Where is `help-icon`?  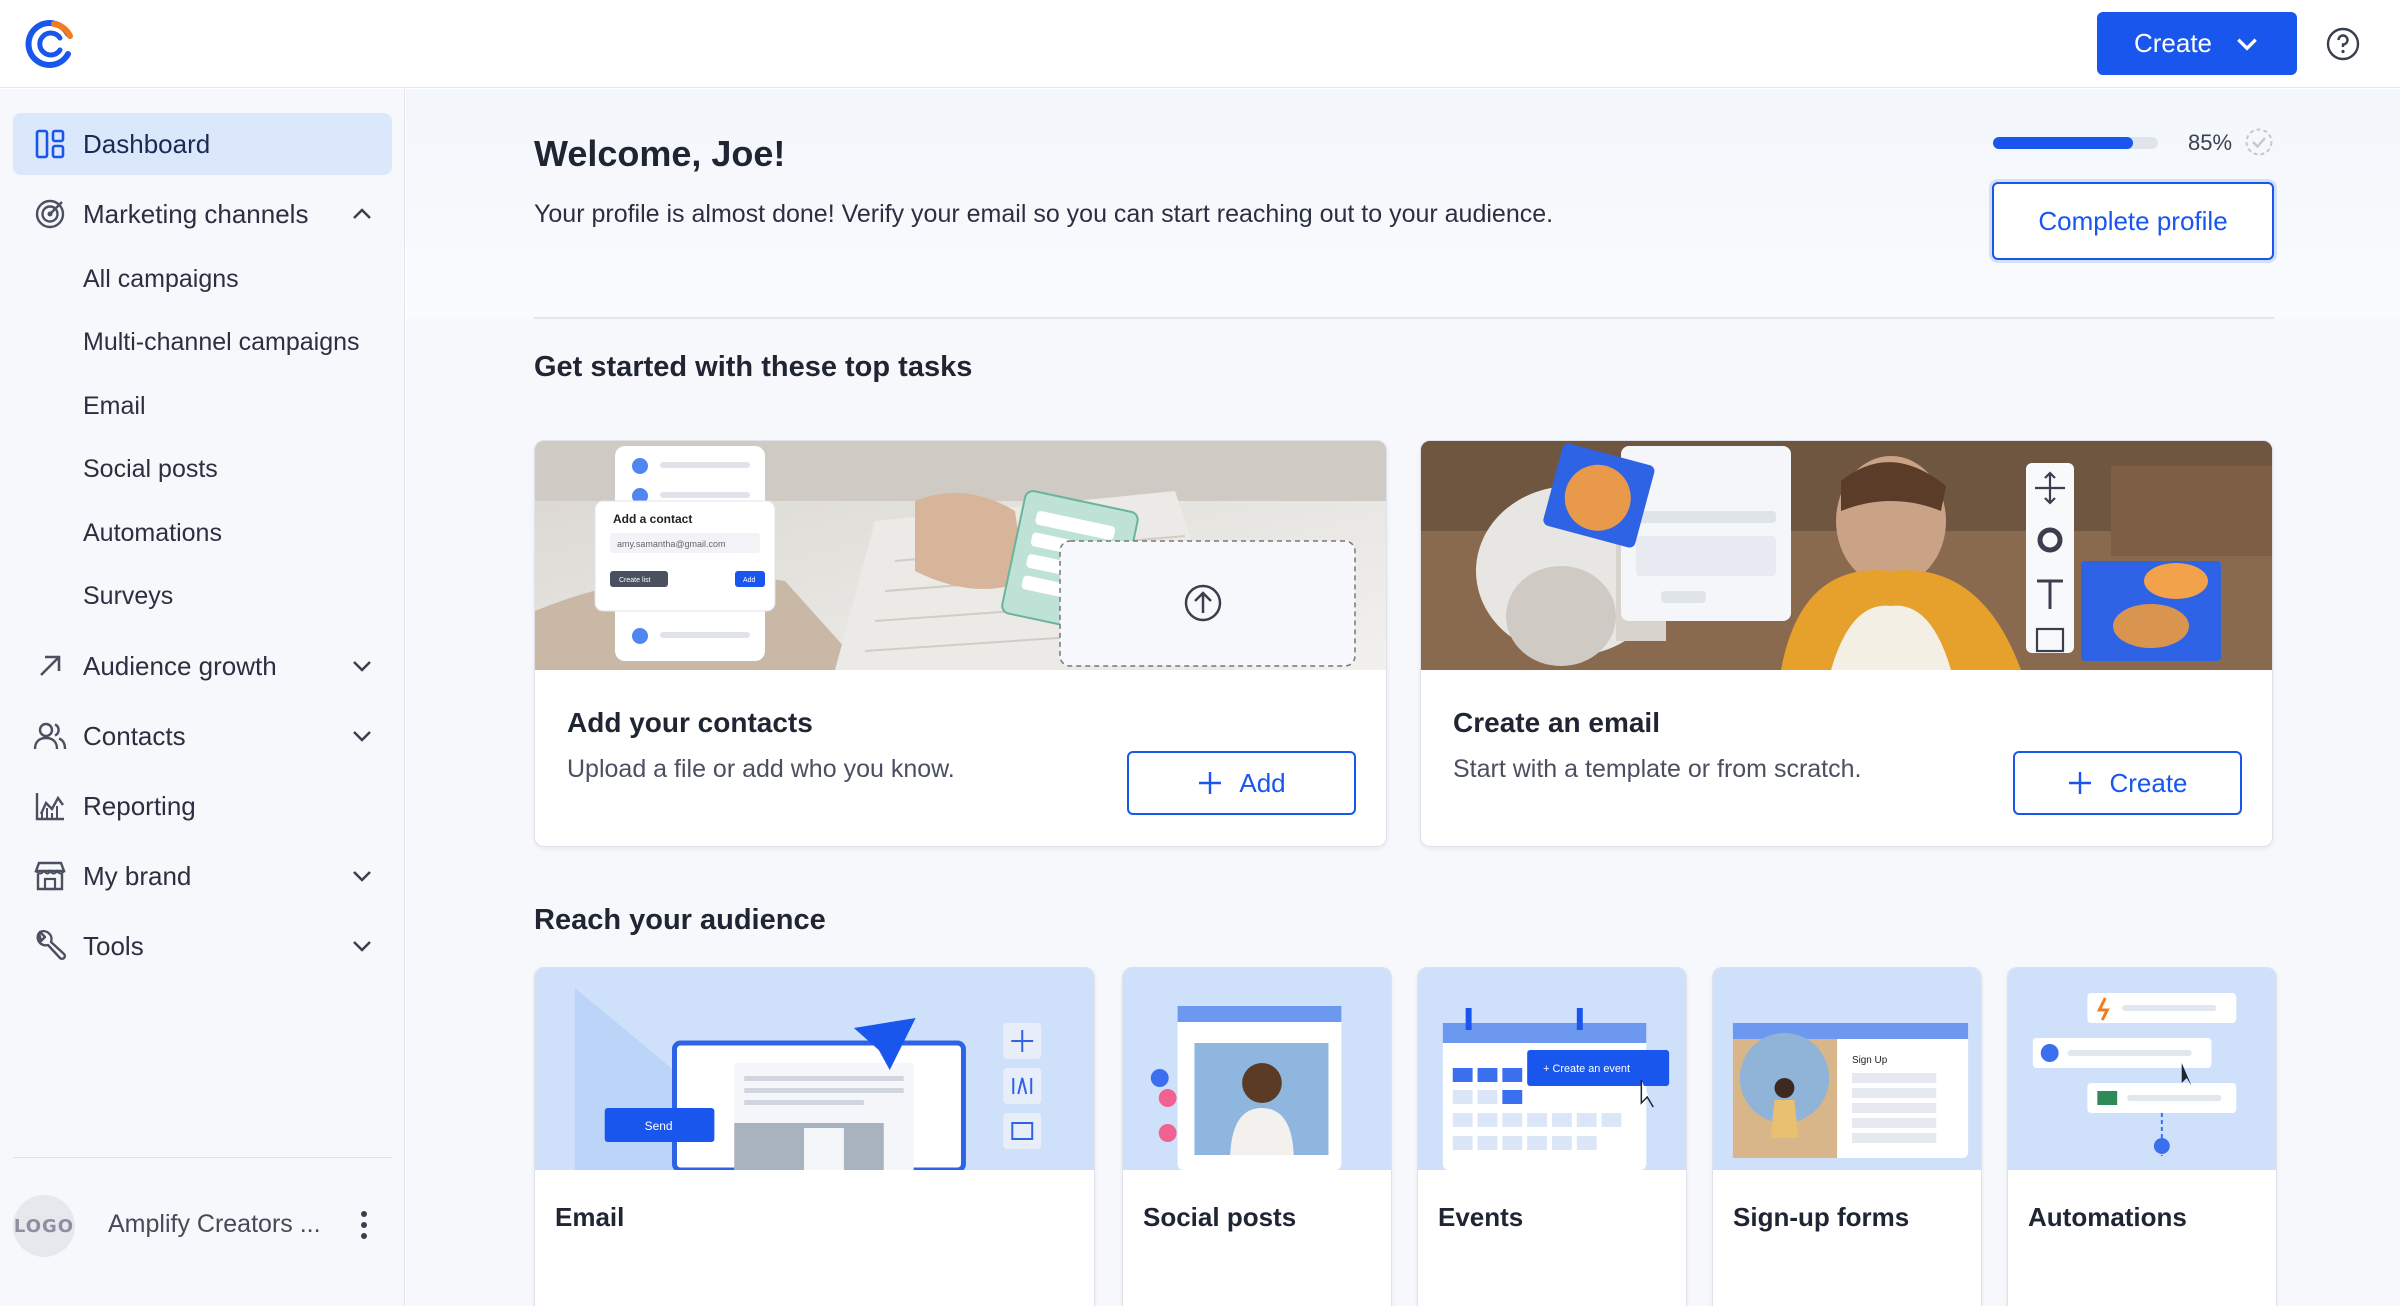
help-icon is located at coordinates (2343, 44).